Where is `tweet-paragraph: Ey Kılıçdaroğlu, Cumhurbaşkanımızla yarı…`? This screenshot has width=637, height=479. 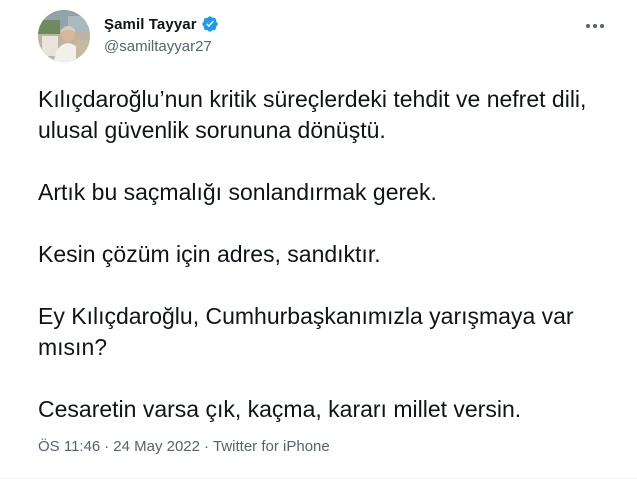 tweet-paragraph: Ey Kılıçdaroğlu, Cumhurbaşkanımızla yarı… is located at coordinates (306, 331).